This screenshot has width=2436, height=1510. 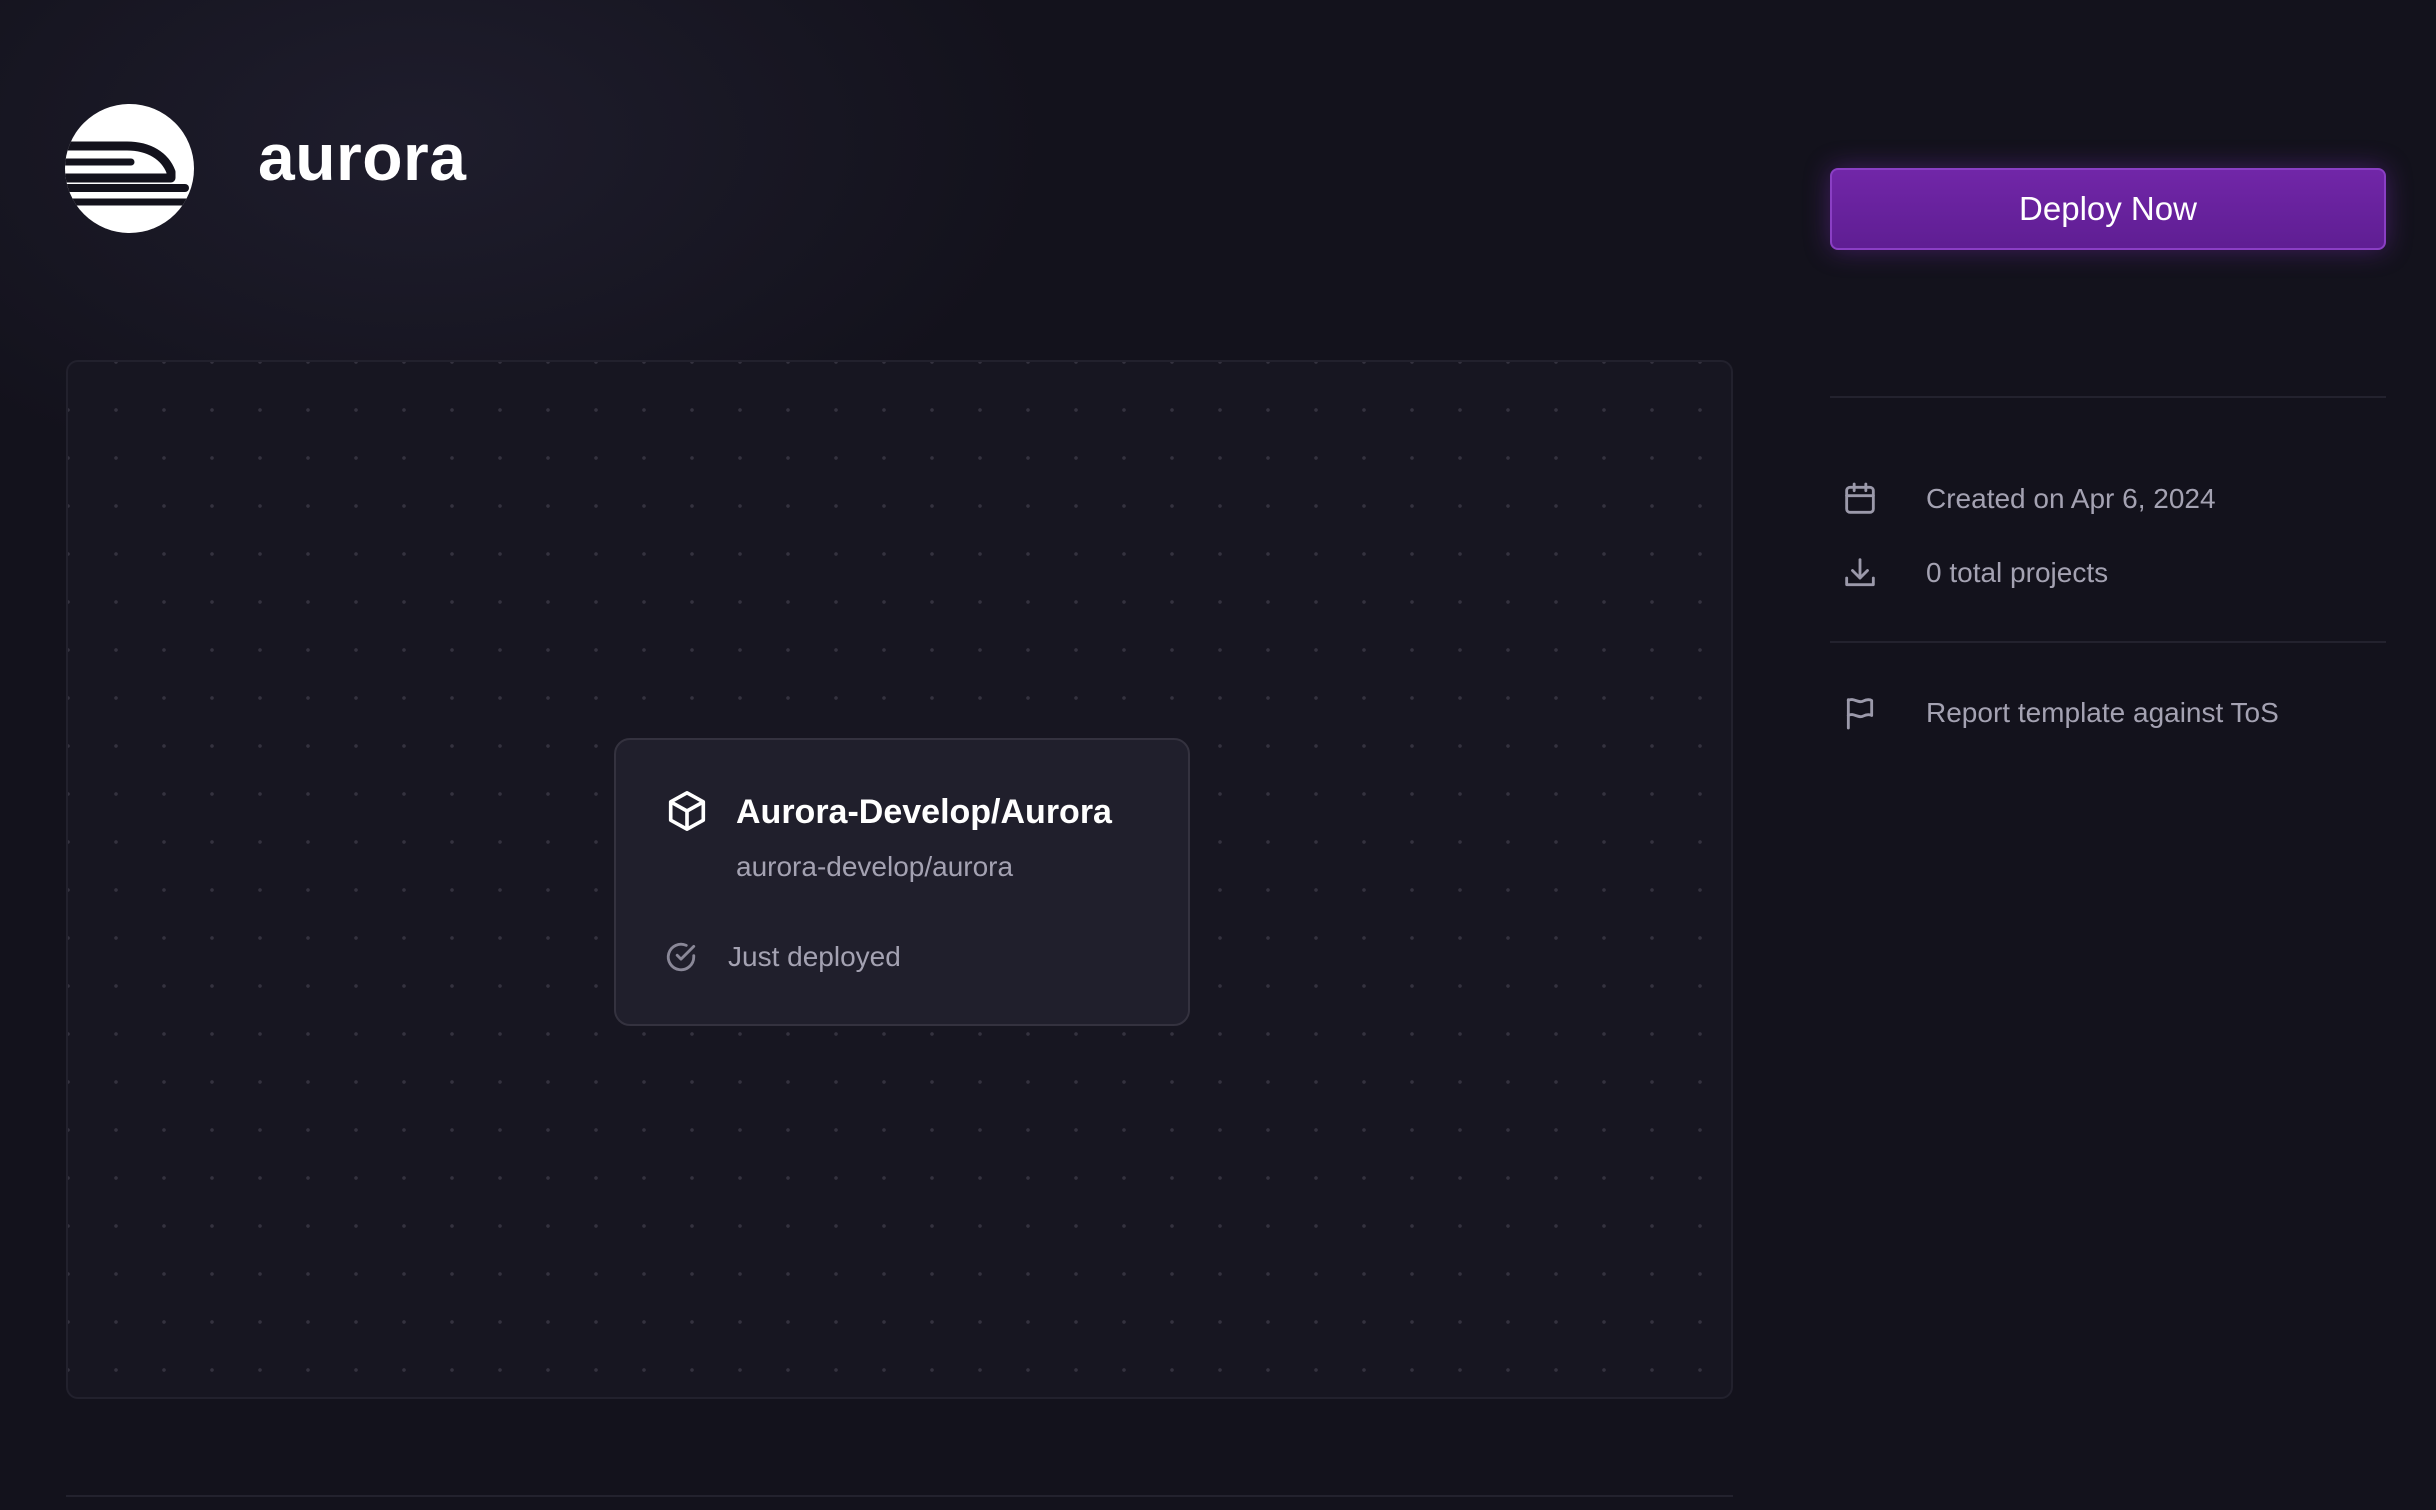 I want to click on deploy-now-button: Deploy Now, so click(x=2108, y=209).